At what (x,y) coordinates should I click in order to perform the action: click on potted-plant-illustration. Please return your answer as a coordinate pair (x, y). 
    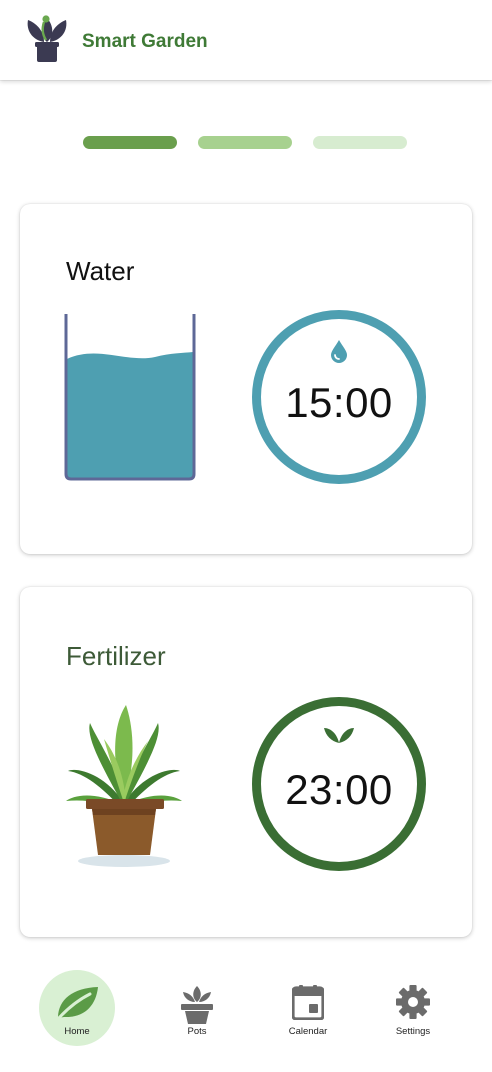
    Looking at the image, I should click on (124, 786).